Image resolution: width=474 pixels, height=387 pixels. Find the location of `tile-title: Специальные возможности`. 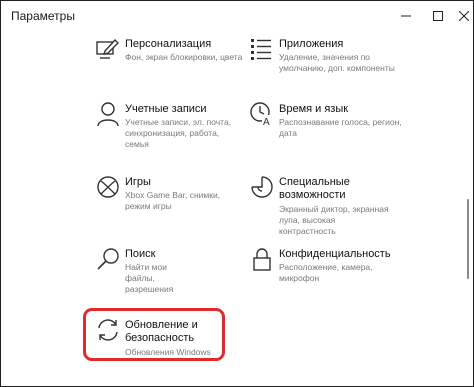

tile-title: Специальные возможности is located at coordinates (314, 188).